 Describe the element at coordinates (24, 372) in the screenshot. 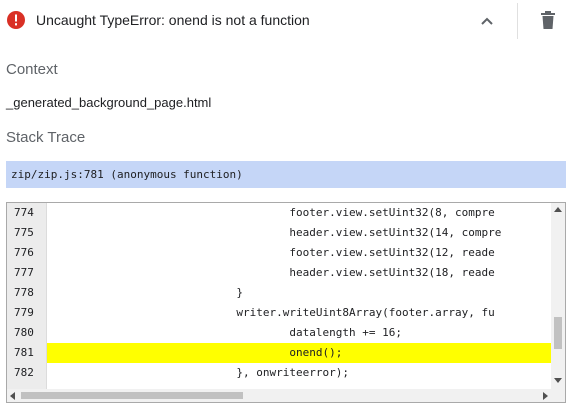

I see `line-number: 782` at that location.